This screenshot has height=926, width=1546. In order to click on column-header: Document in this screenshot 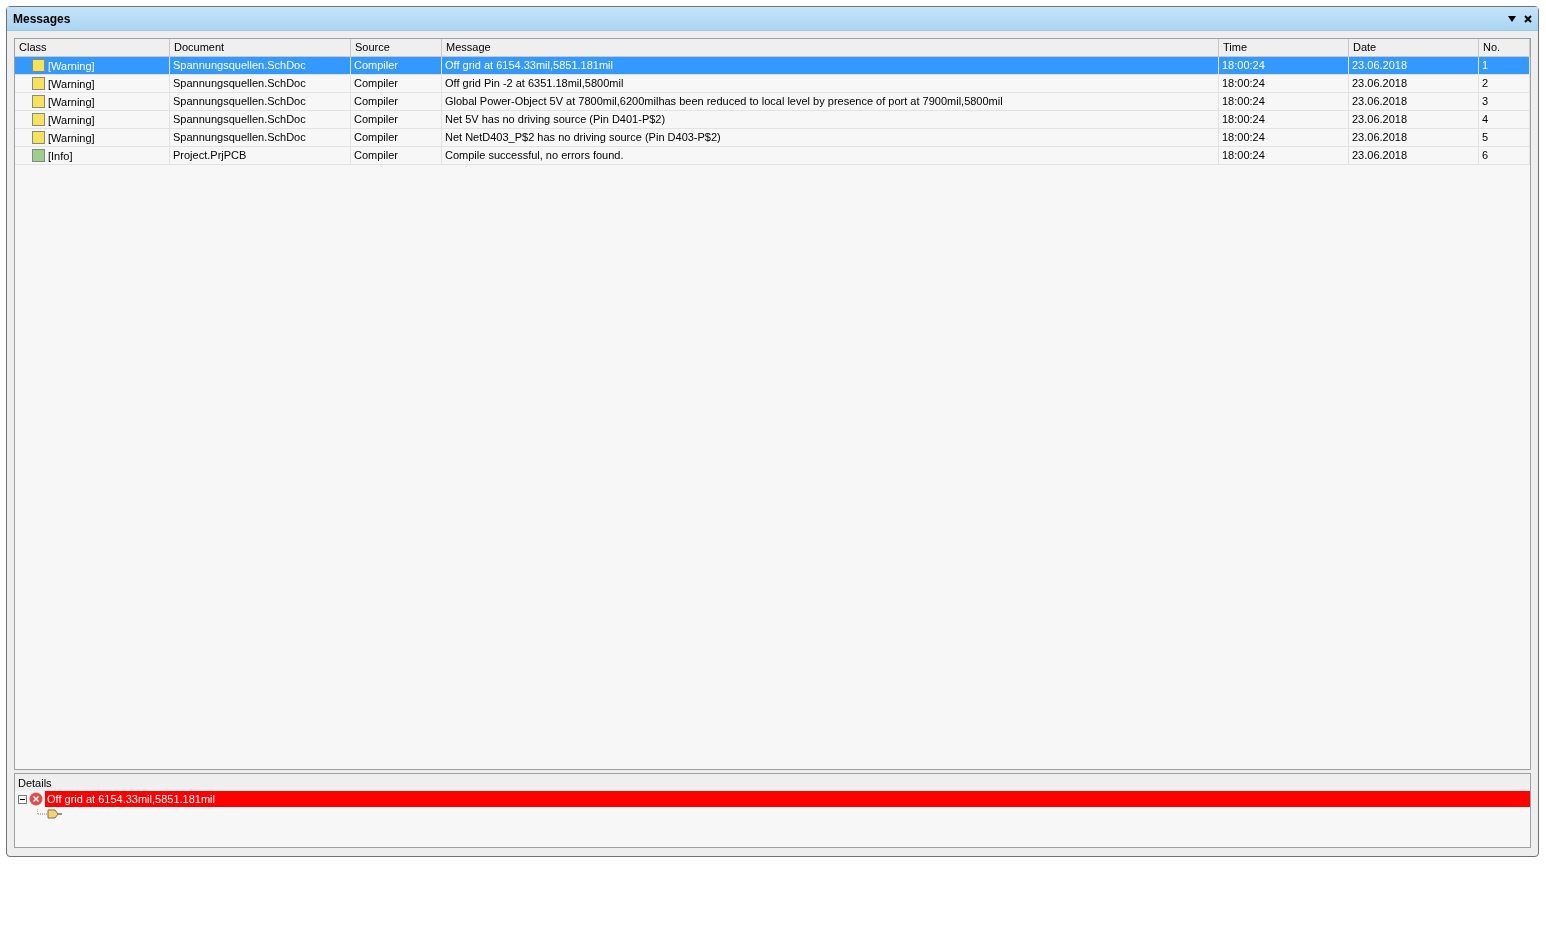, I will do `click(260, 47)`.